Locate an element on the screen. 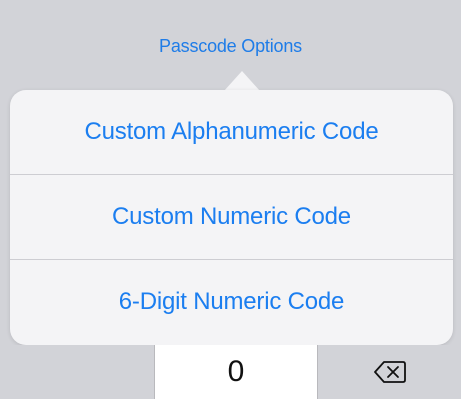 Image resolution: width=461 pixels, height=399 pixels. keypad-bottom-row: 0 is located at coordinates (230, 372).